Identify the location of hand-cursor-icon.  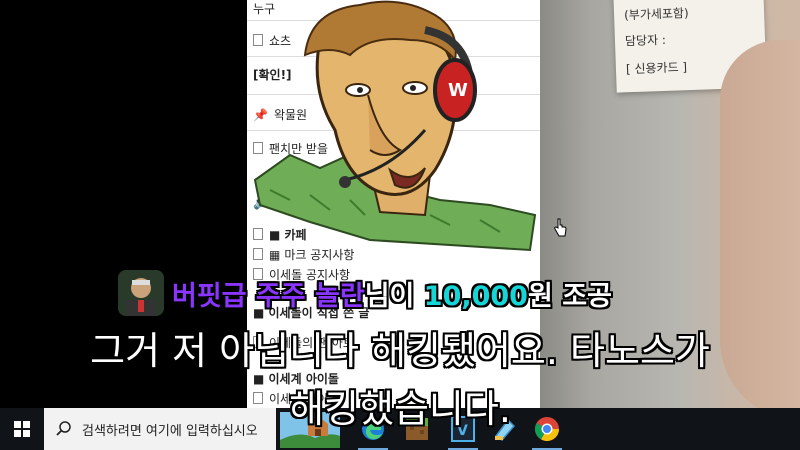
(560, 227).